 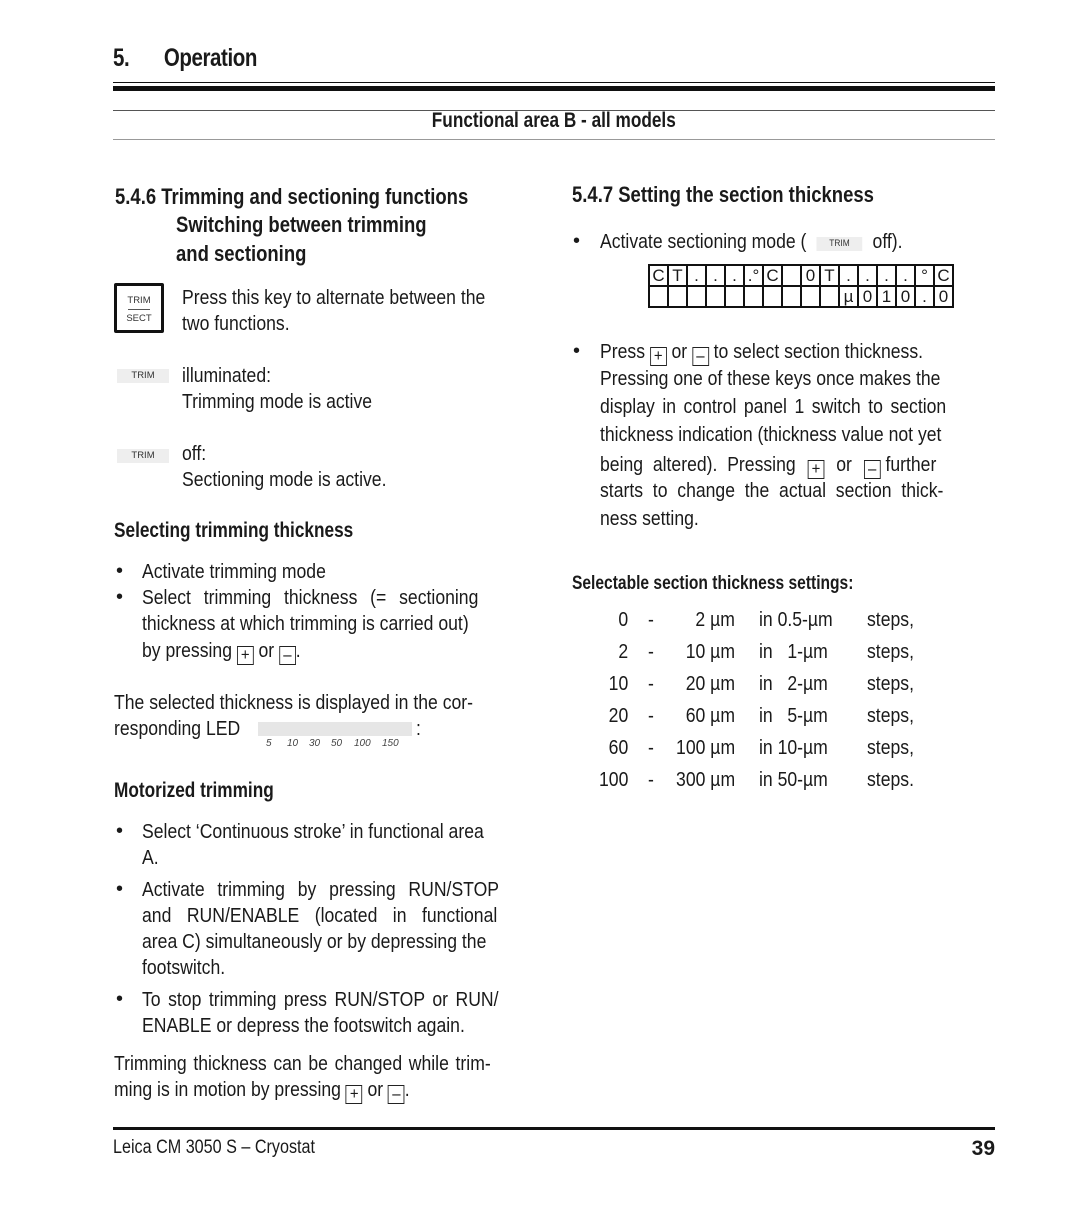 I want to click on footer-rule, so click(x=554, y=1128).